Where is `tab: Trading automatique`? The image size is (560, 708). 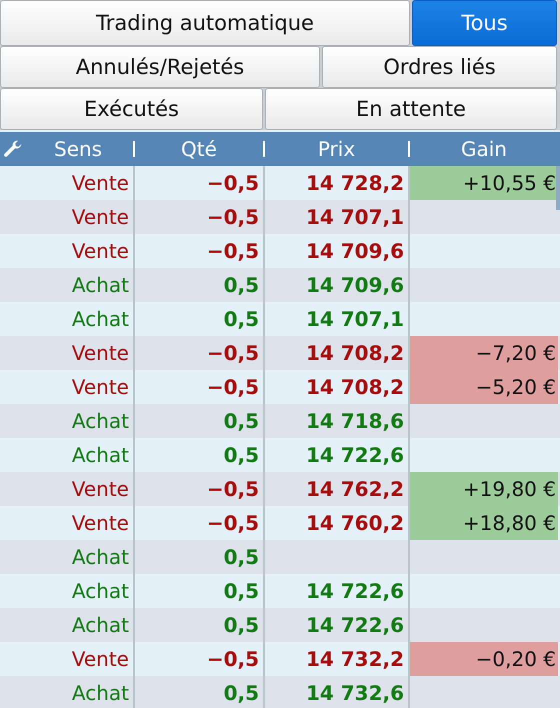
tab: Trading automatique is located at coordinates (205, 23).